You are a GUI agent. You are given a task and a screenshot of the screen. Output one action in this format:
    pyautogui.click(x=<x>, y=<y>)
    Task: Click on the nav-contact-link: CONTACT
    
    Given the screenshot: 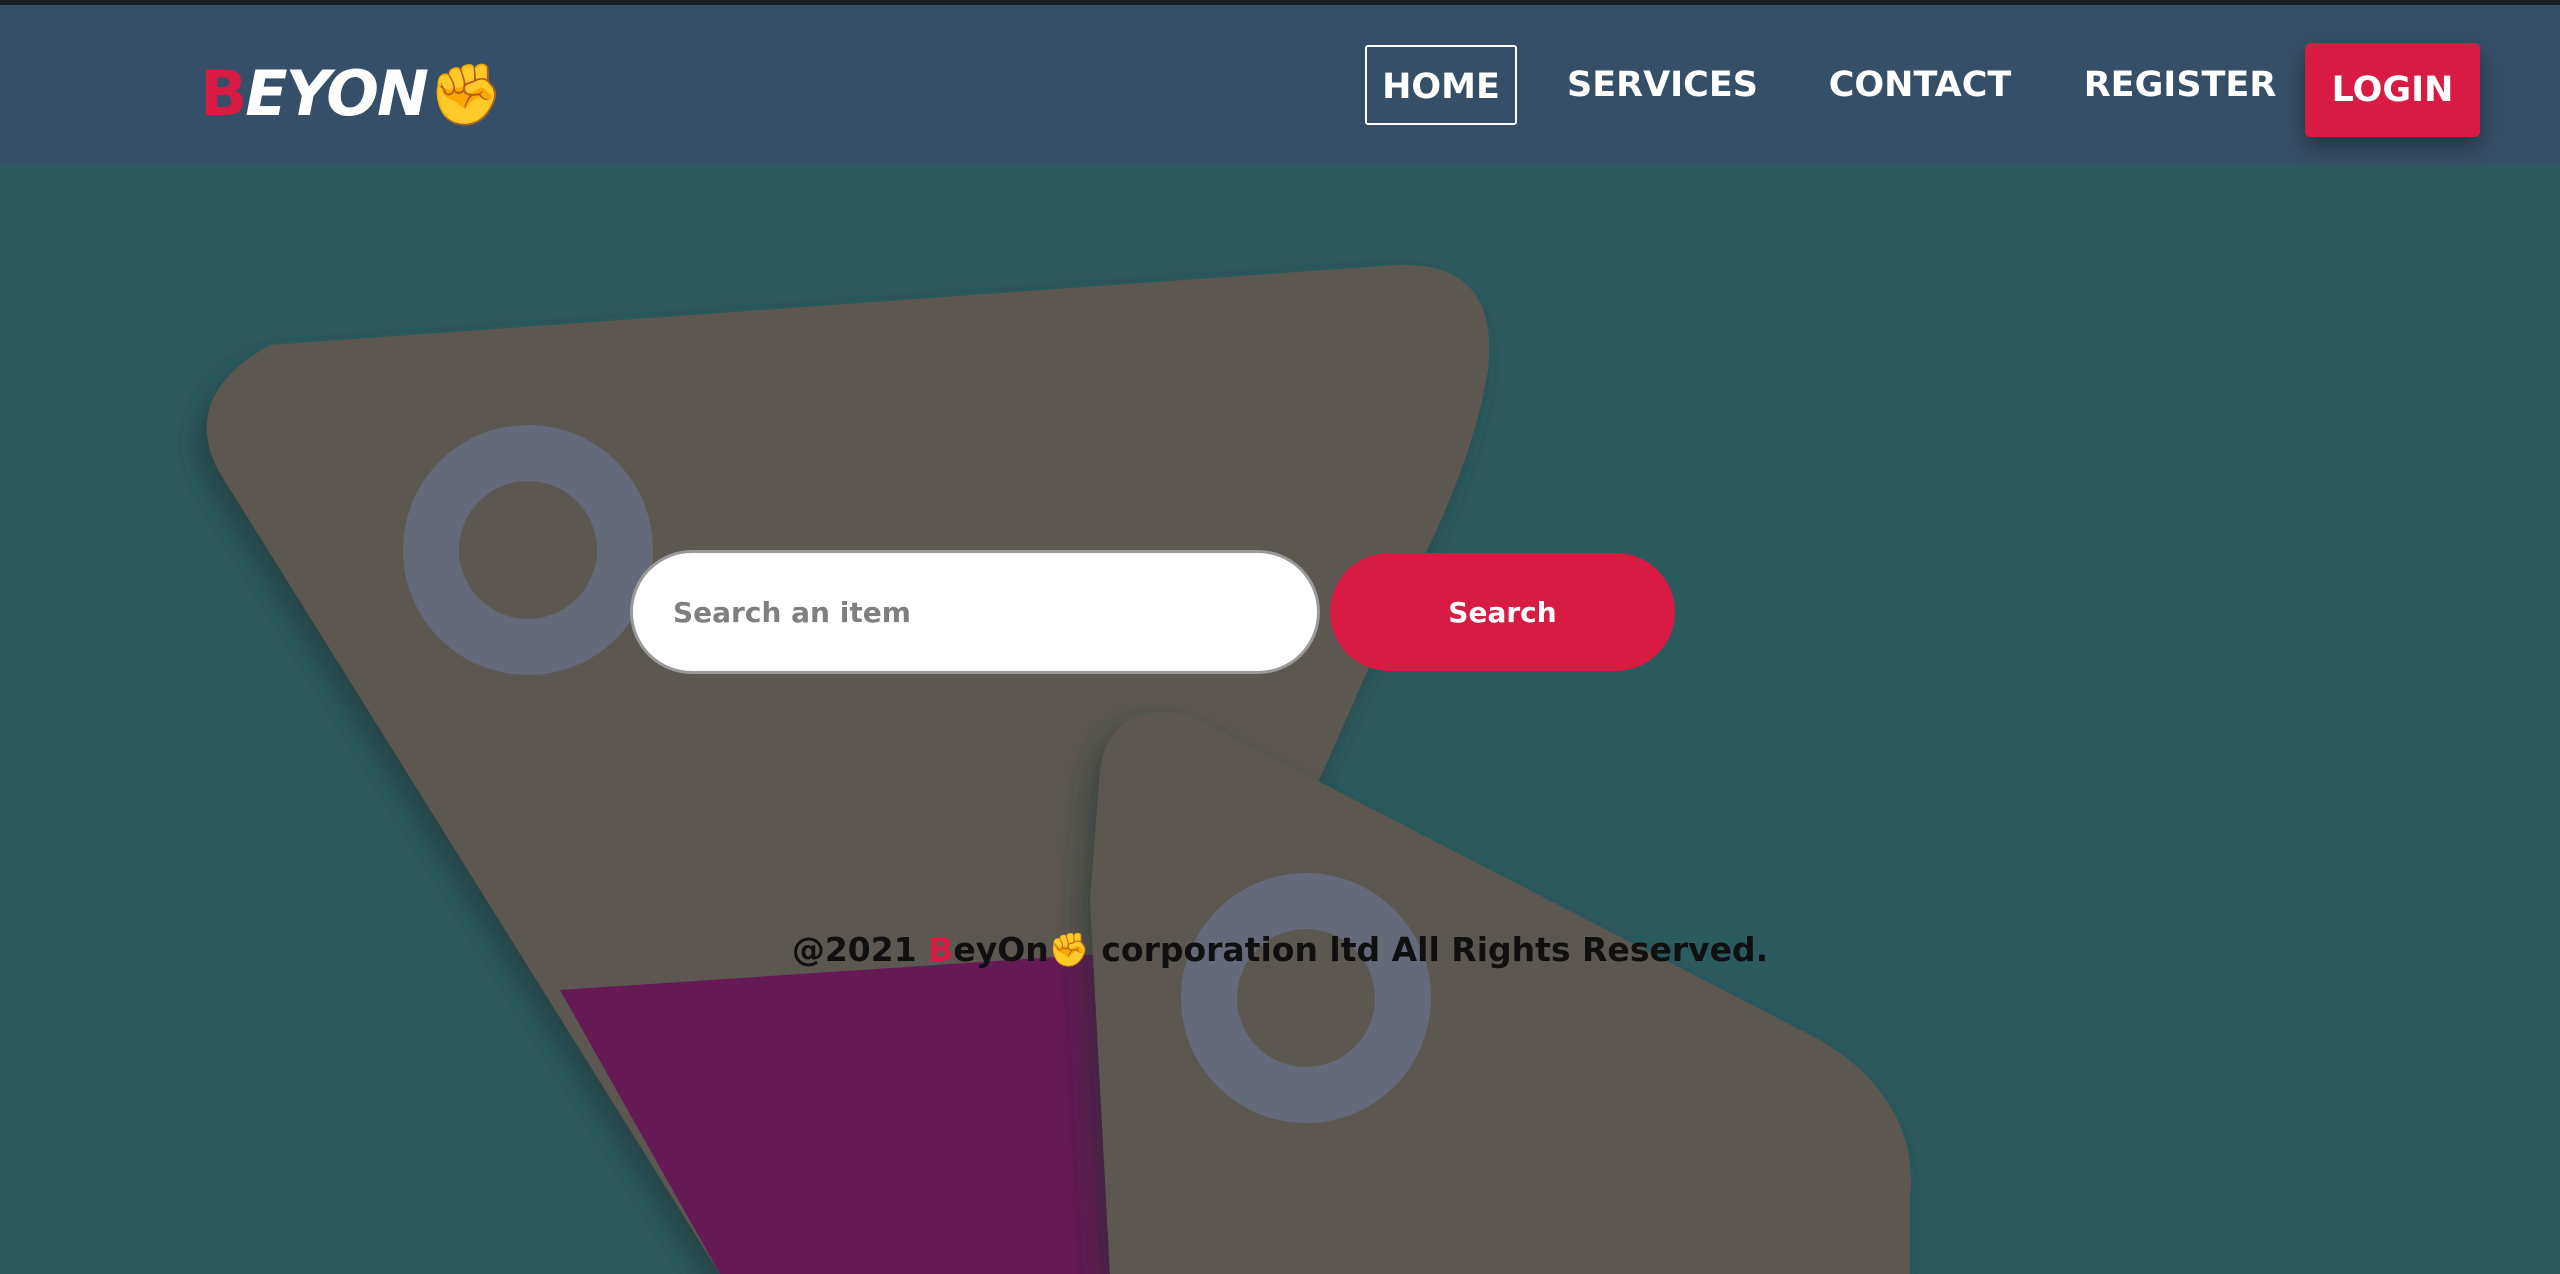 What is the action you would take?
    pyautogui.click(x=1920, y=85)
    